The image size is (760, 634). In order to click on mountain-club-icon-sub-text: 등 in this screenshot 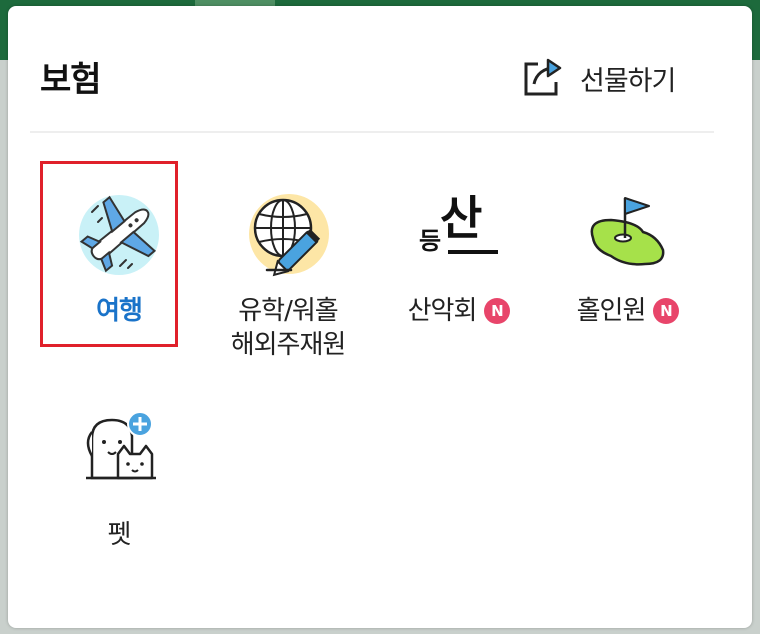, I will do `click(430, 241)`.